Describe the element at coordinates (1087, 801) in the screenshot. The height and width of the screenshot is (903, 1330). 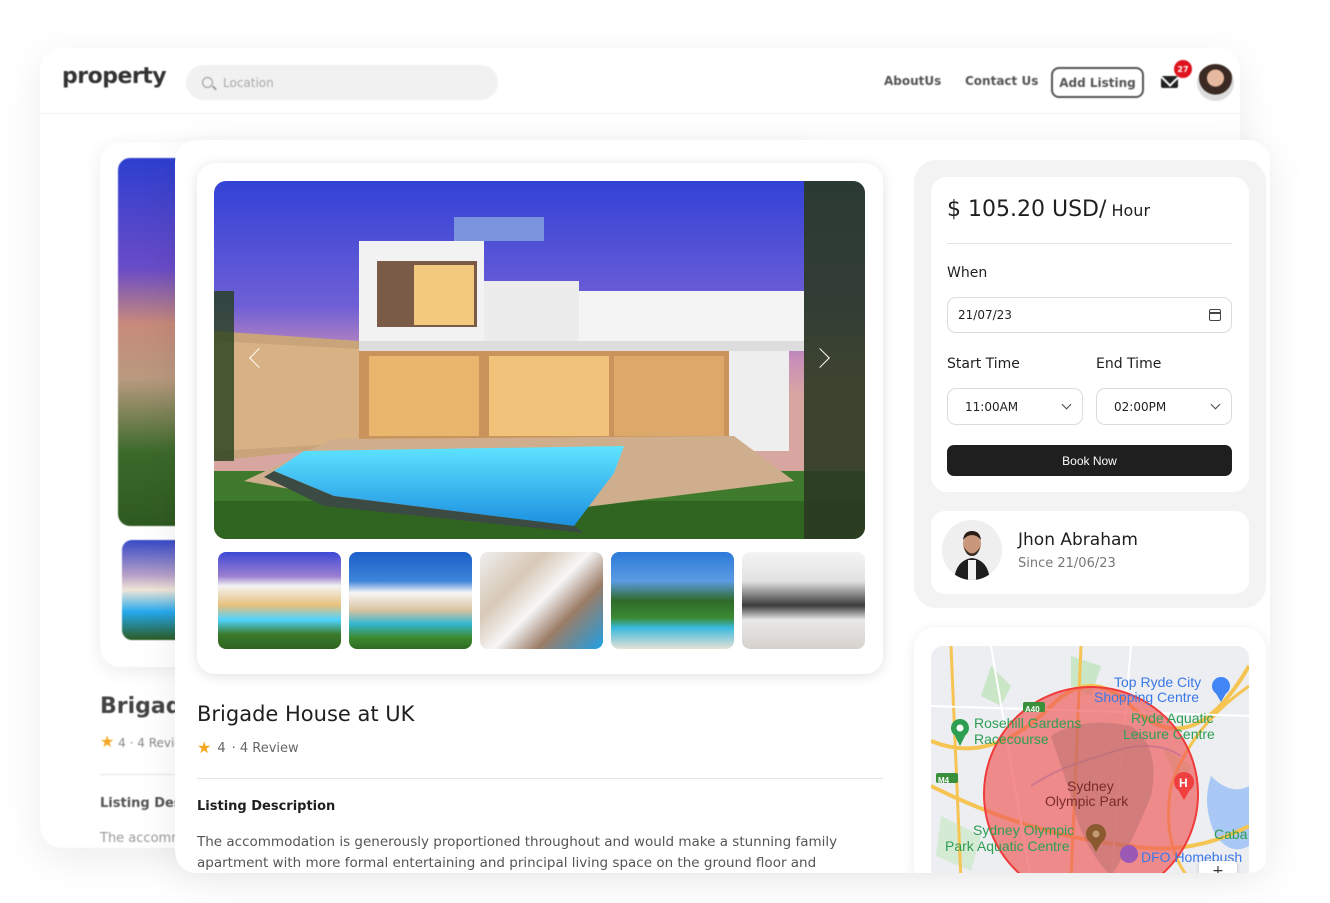
I see `map-label-olympic-park: Olympic Park` at that location.